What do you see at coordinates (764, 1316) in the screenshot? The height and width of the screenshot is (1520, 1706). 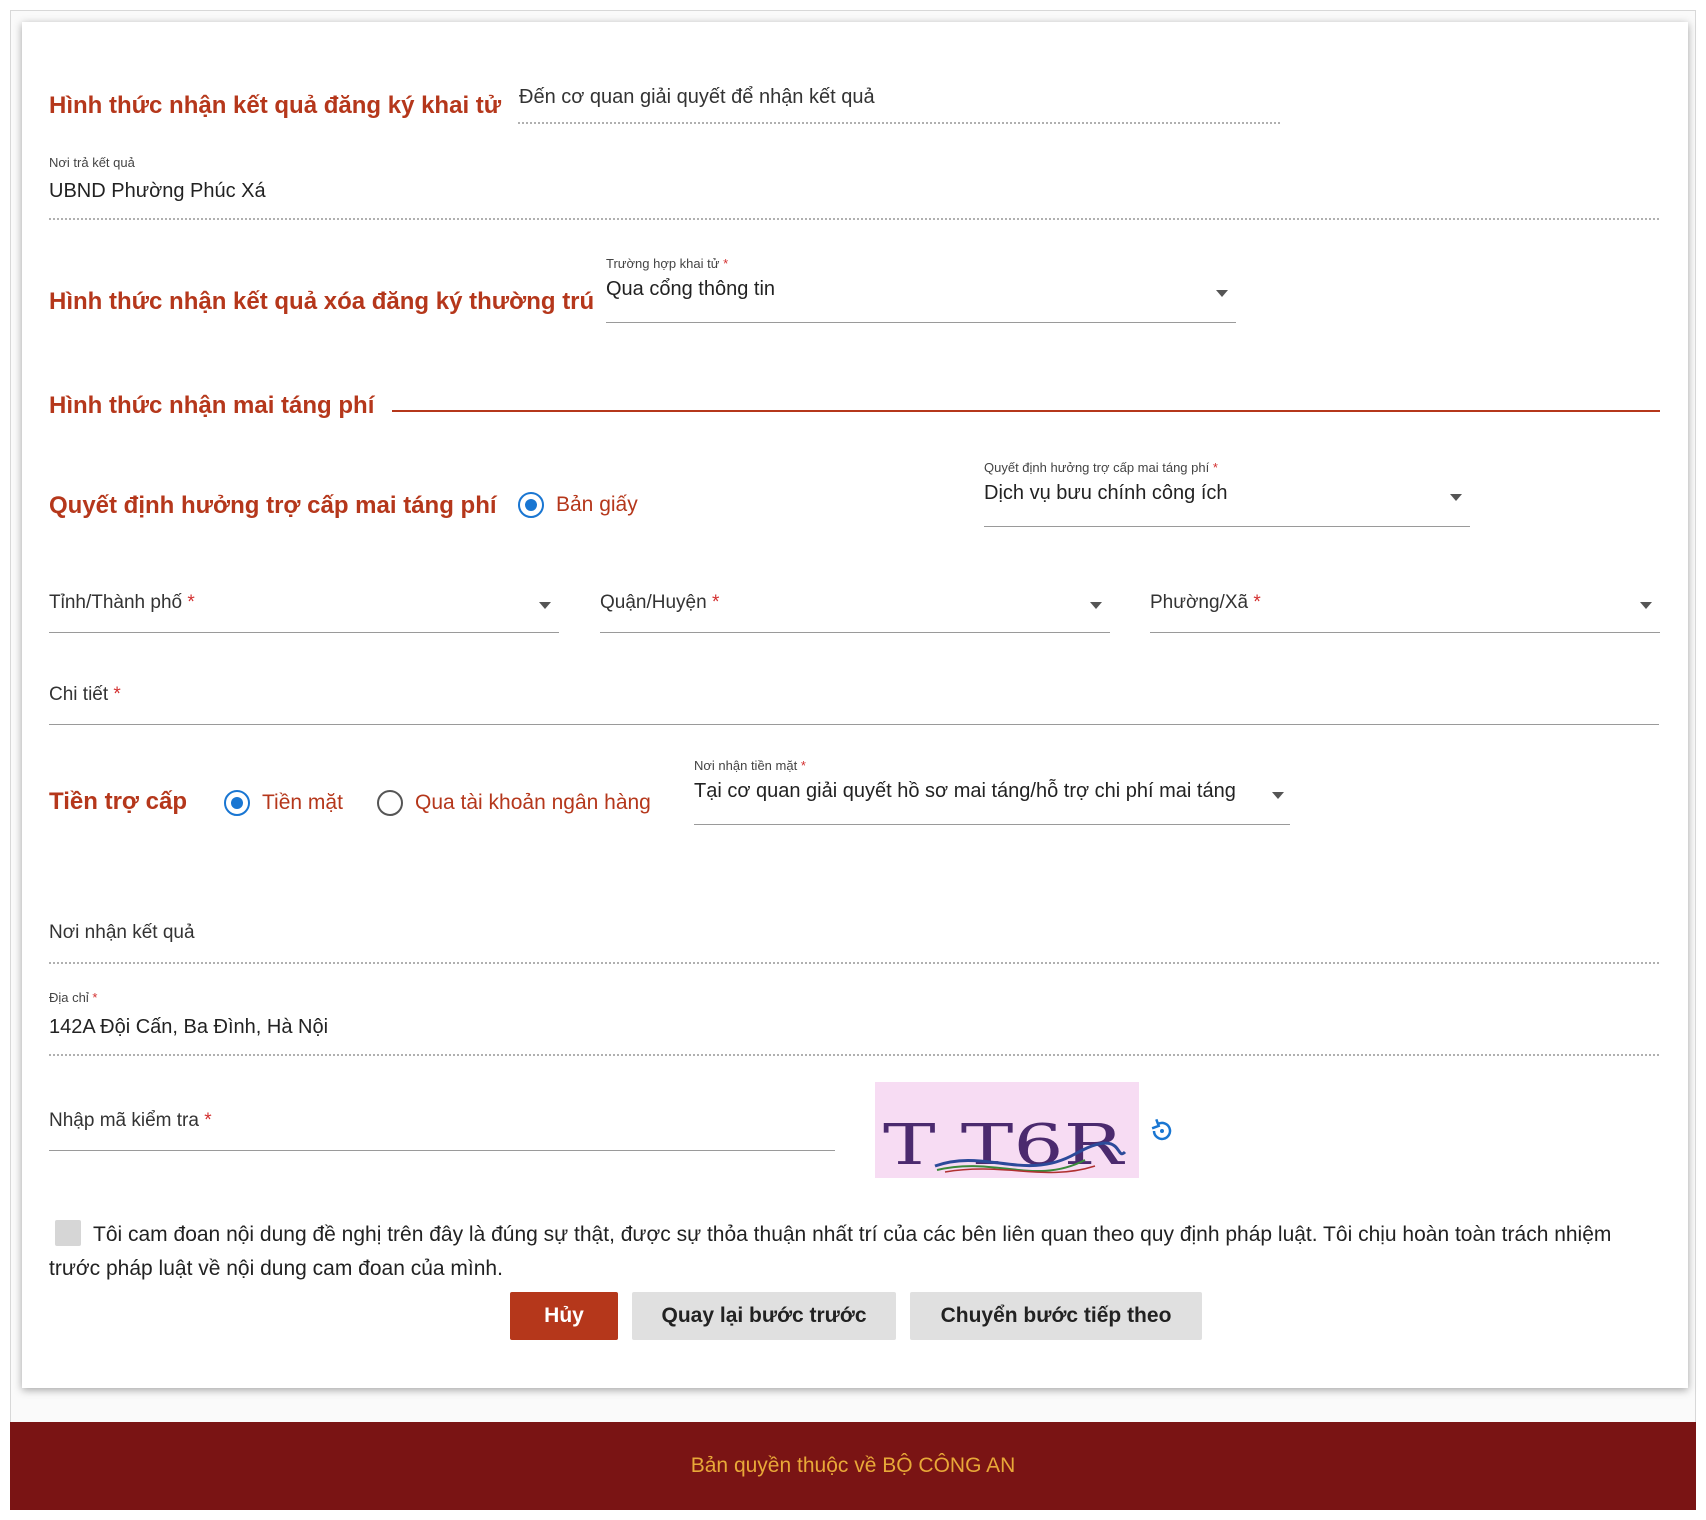 I see `back-button: Quay lại bước trước` at bounding box center [764, 1316].